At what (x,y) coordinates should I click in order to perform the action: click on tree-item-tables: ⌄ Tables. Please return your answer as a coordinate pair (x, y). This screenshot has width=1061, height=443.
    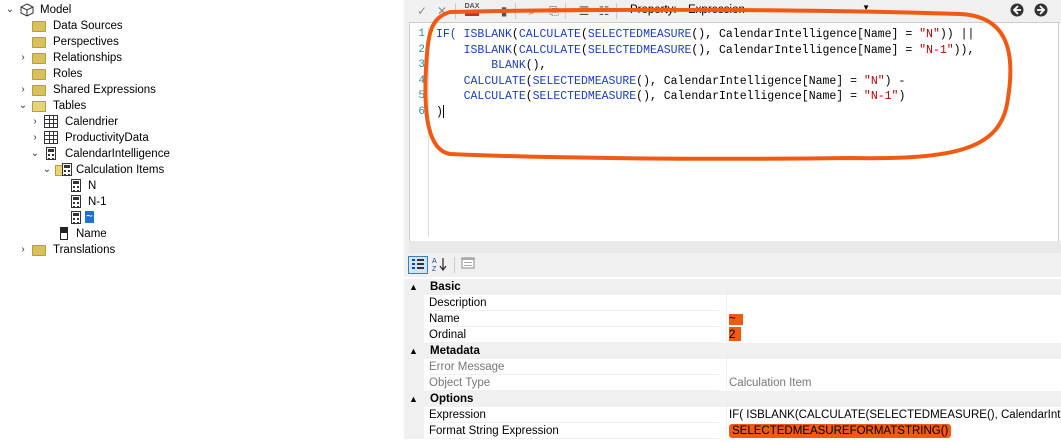
    Looking at the image, I should click on (75, 106).